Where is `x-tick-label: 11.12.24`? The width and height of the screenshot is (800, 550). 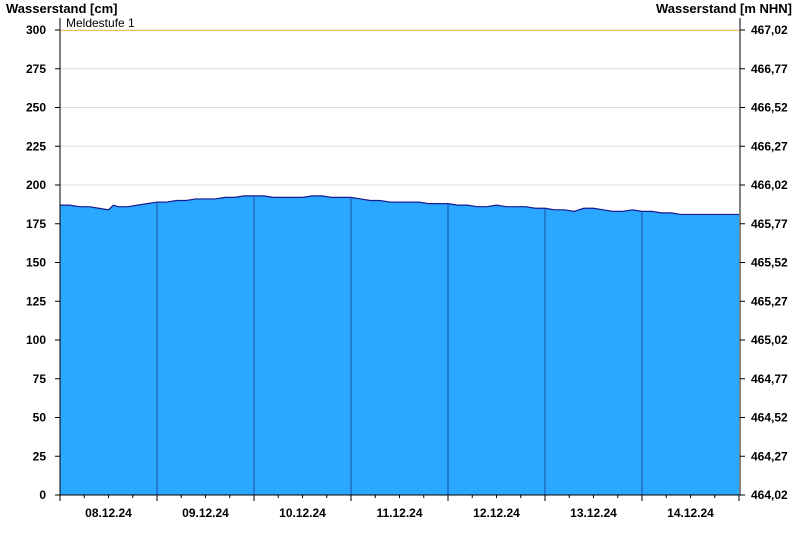
x-tick-label: 11.12.24 is located at coordinates (399, 513).